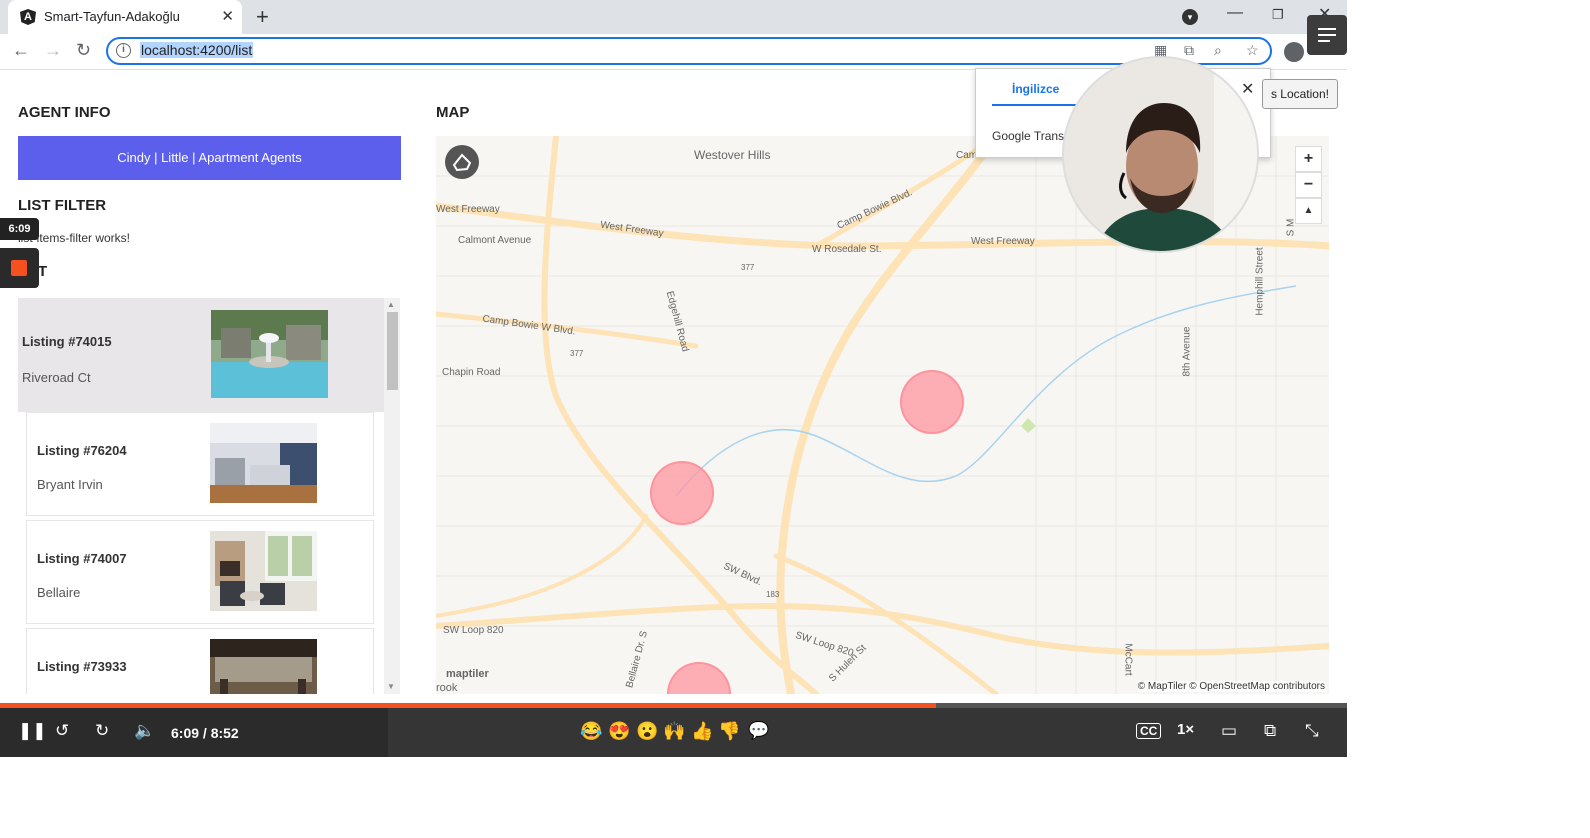 The height and width of the screenshot is (838, 1590). I want to click on translate-icon: ⧉, so click(1189, 50).